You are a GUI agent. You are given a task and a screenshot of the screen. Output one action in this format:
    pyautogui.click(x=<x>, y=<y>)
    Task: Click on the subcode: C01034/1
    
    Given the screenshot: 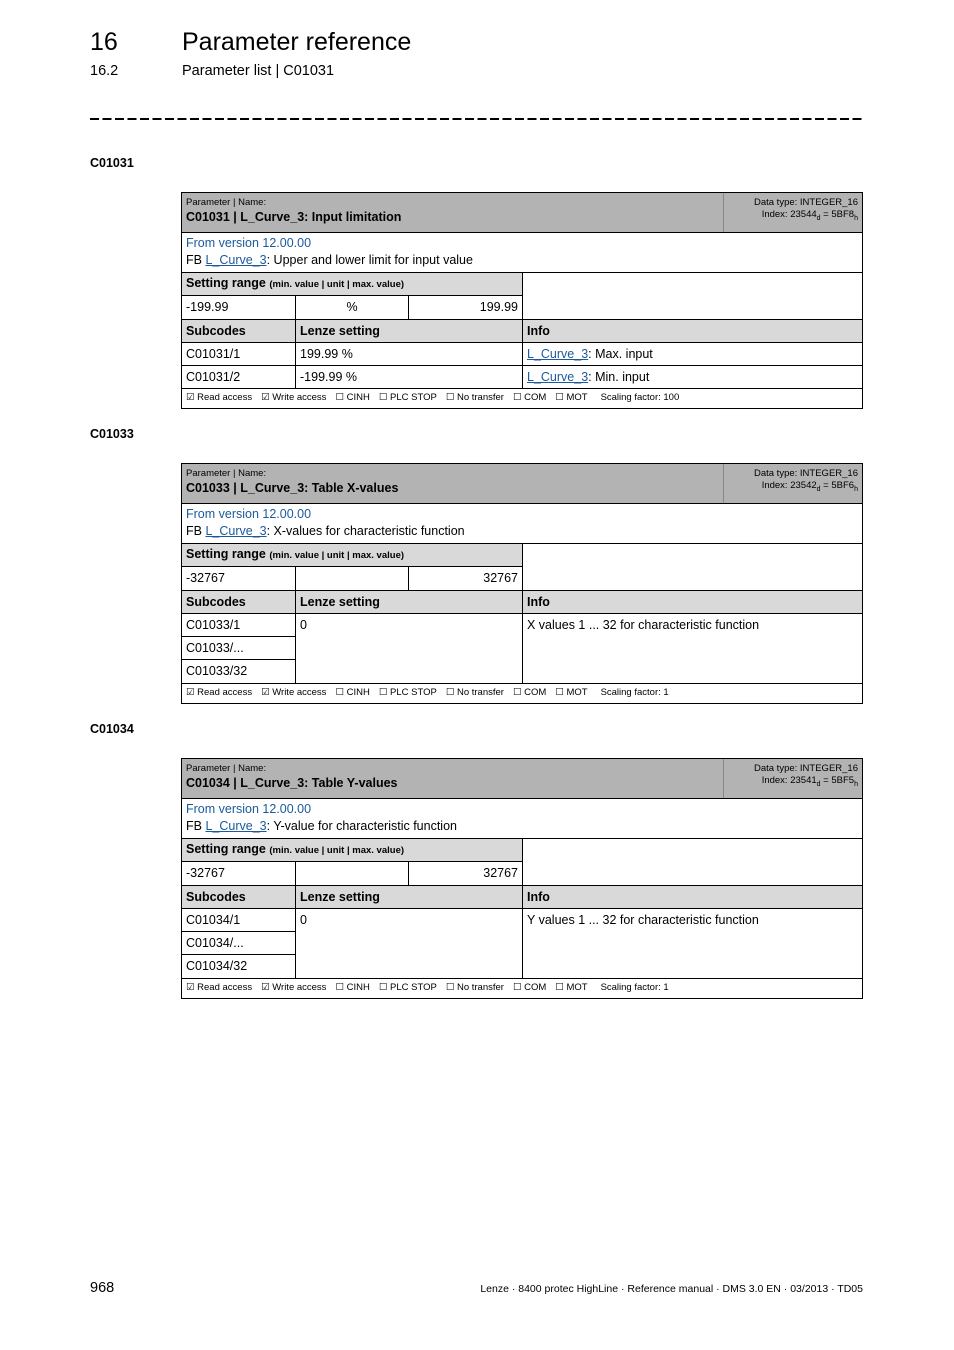 What is the action you would take?
    pyautogui.click(x=238, y=920)
    